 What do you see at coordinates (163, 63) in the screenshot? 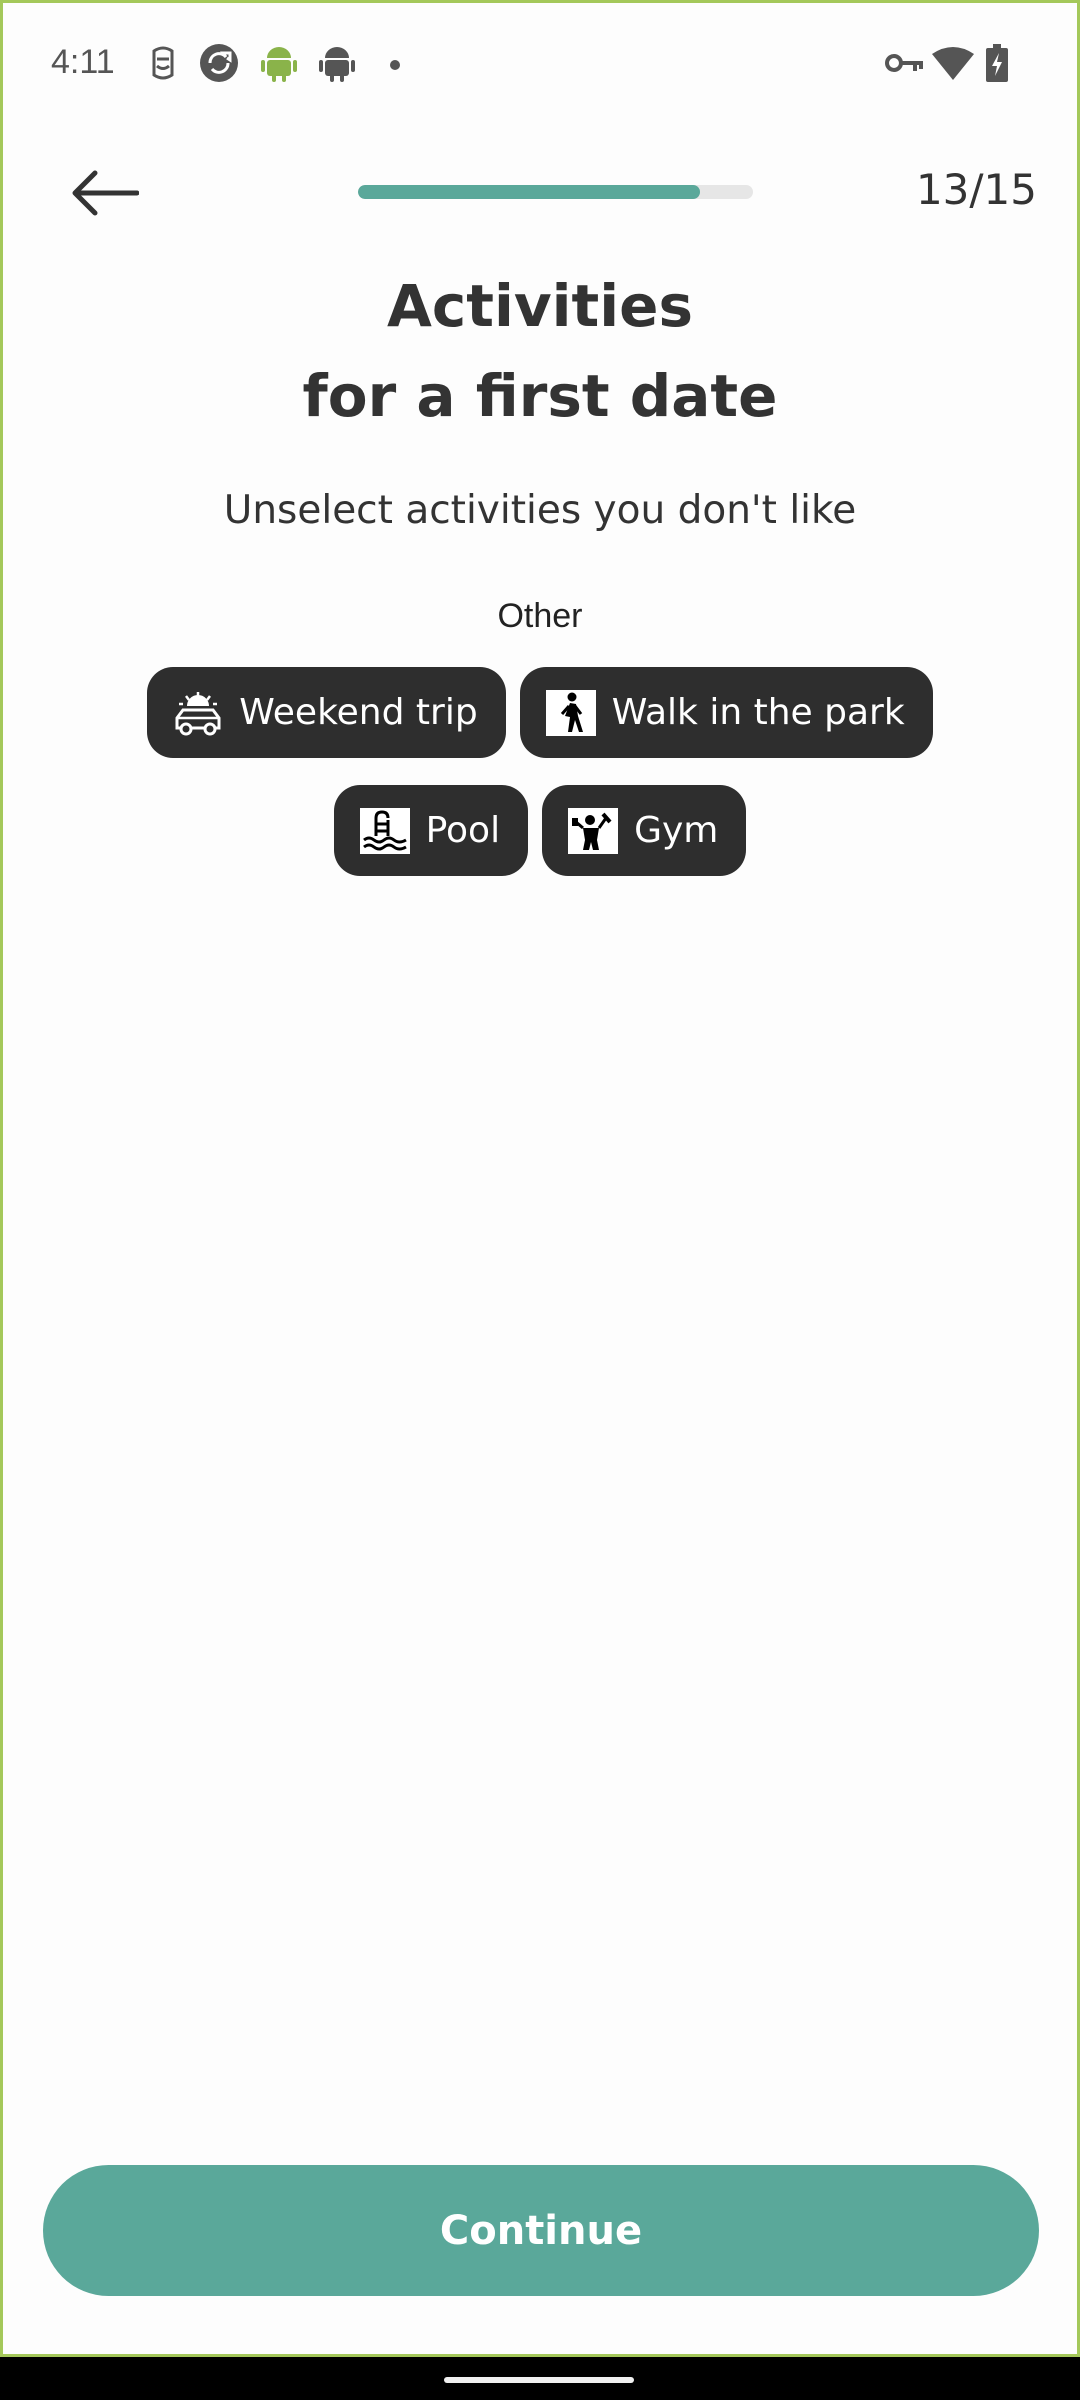
I see `face-unlock-icon` at bounding box center [163, 63].